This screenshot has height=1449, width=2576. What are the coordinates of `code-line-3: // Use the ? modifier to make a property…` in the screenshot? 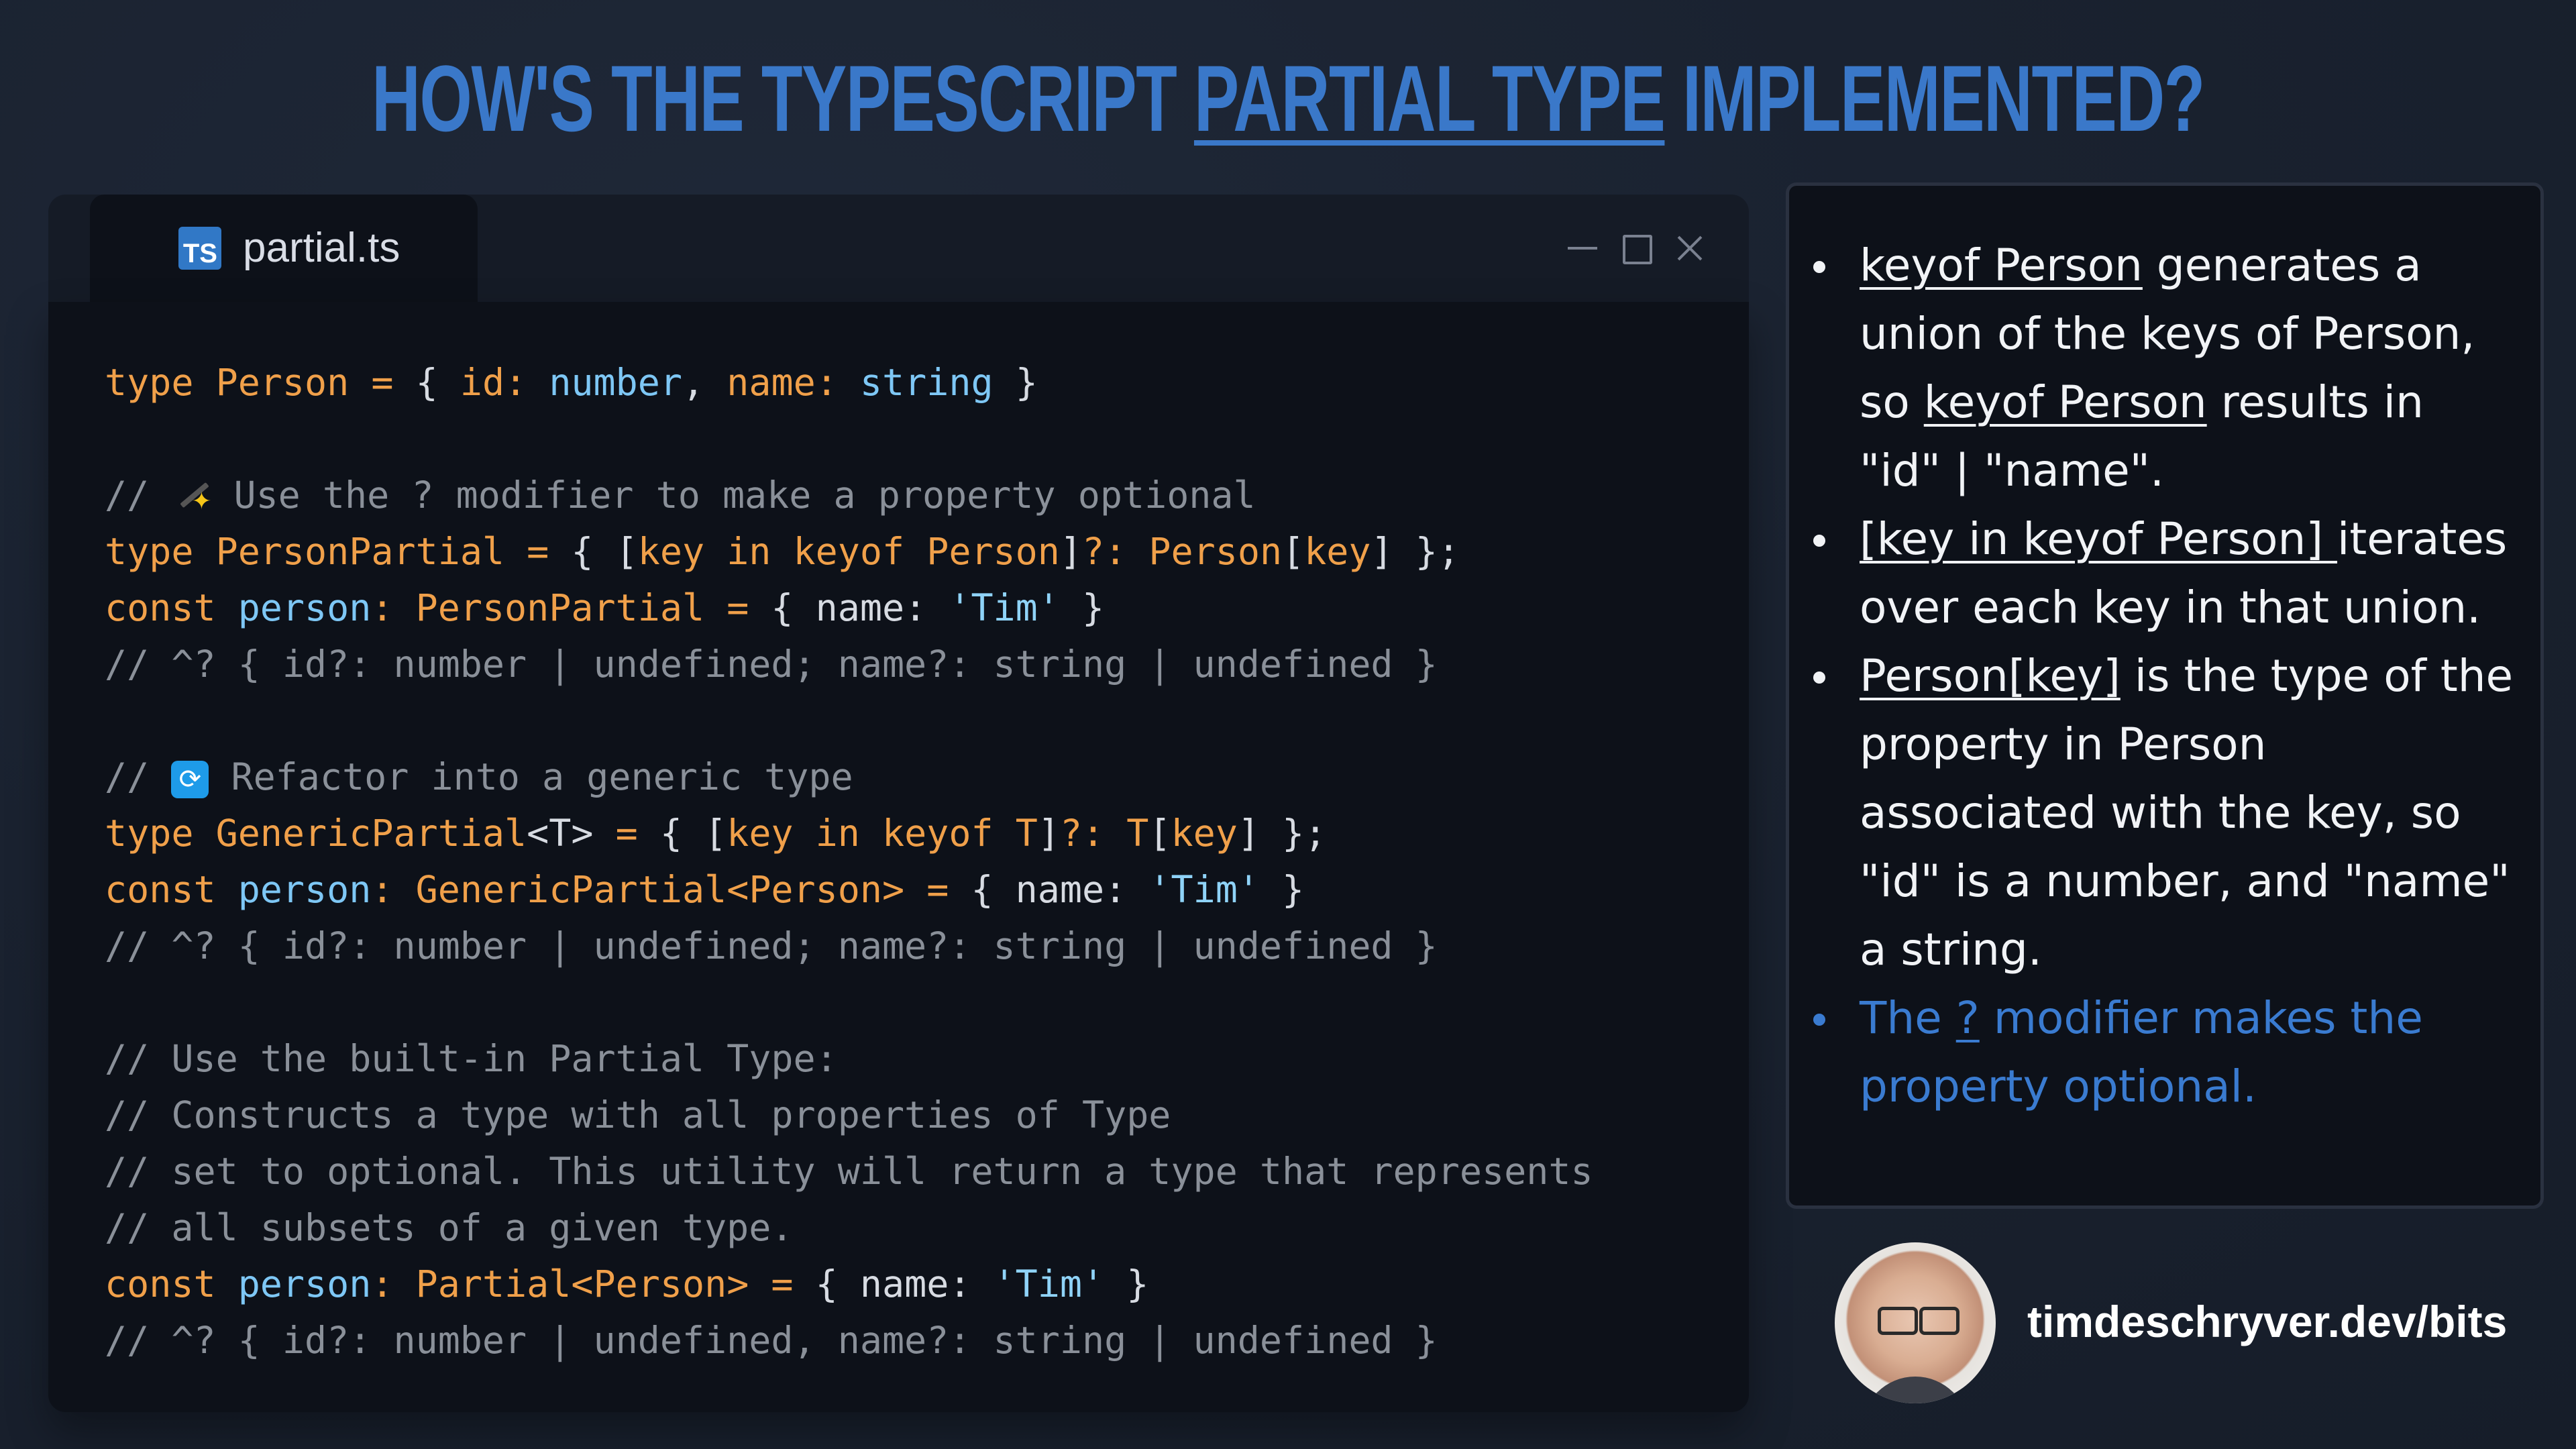 It's located at (849, 498).